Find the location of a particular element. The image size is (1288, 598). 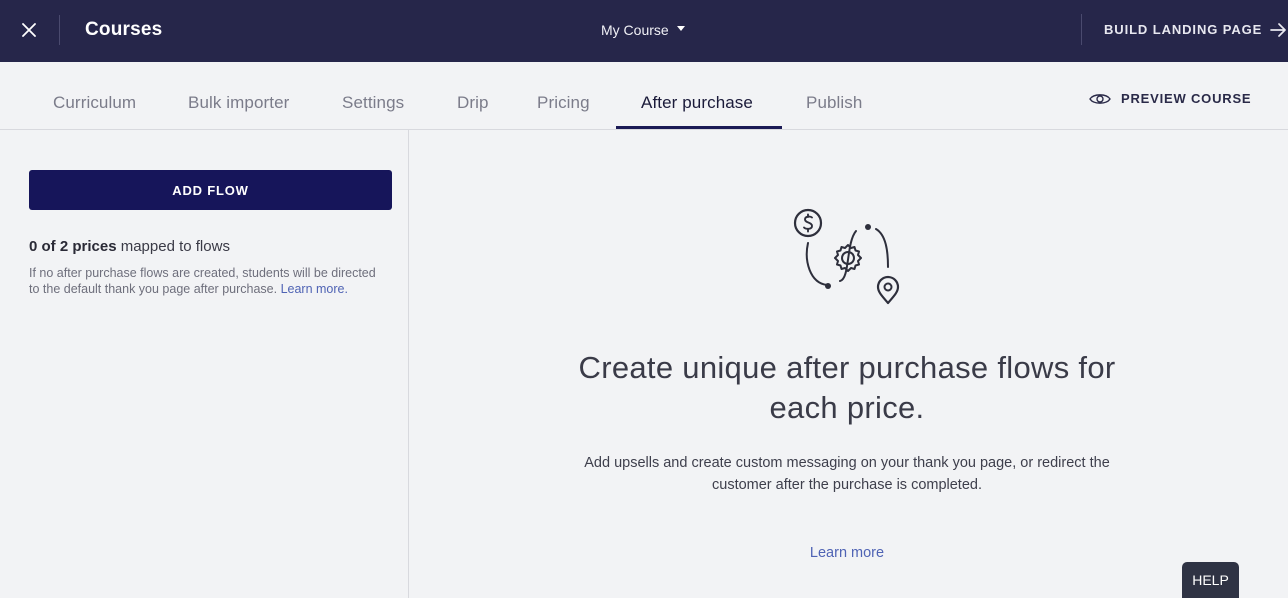

close-icon is located at coordinates (29, 30).